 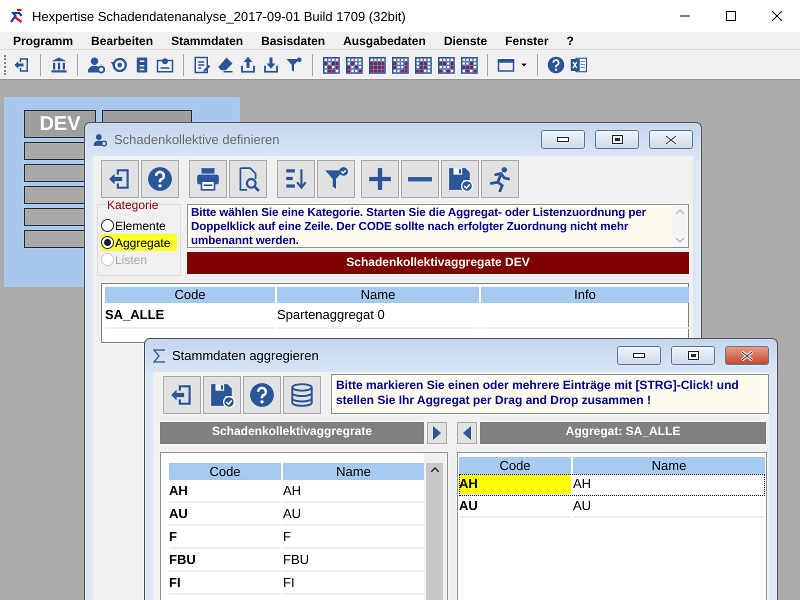 I want to click on maximize-icon, so click(x=731, y=16).